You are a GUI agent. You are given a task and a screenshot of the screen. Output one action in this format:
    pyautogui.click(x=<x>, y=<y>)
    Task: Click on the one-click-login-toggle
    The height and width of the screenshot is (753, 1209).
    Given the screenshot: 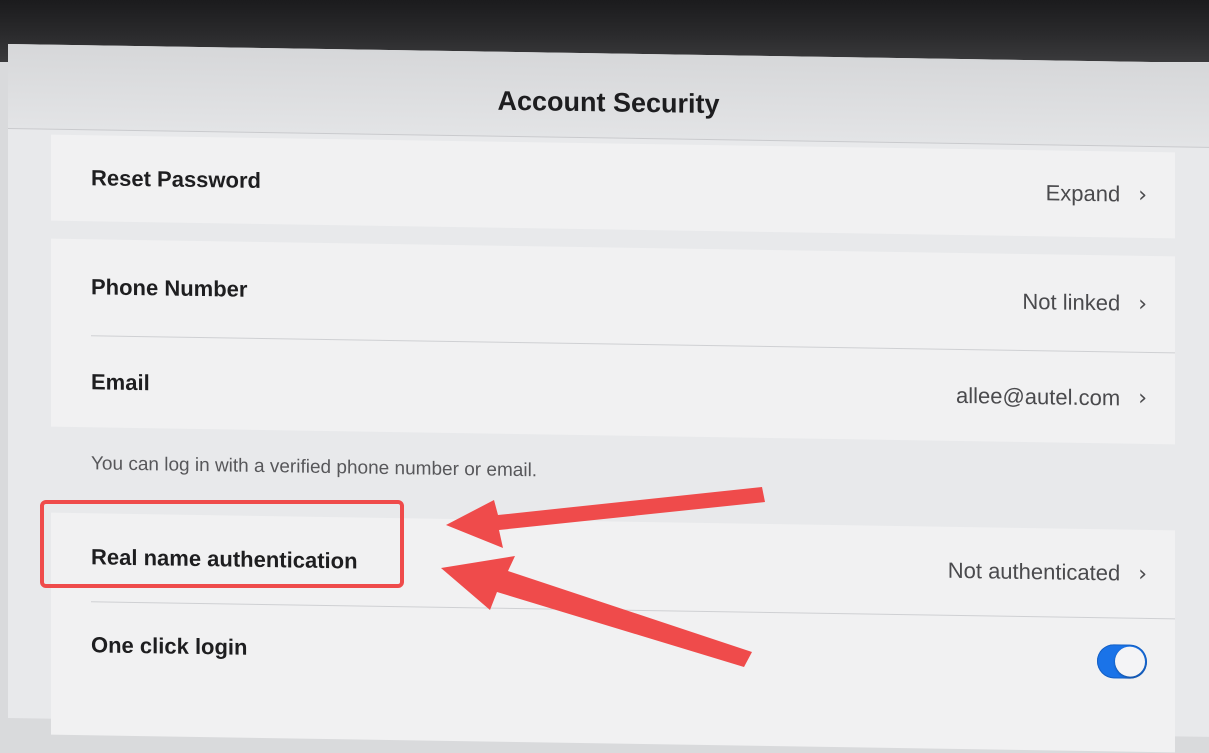 What is the action you would take?
    pyautogui.click(x=1122, y=661)
    